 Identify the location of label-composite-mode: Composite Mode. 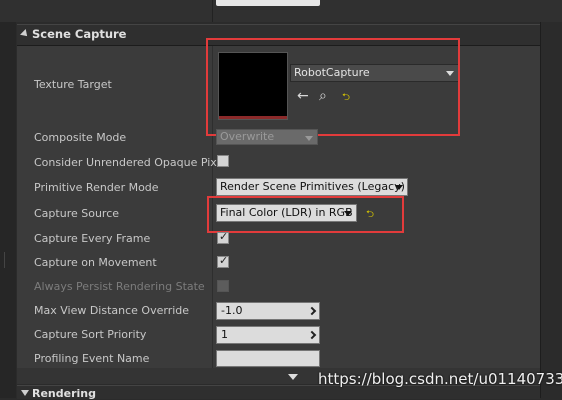
(80, 137).